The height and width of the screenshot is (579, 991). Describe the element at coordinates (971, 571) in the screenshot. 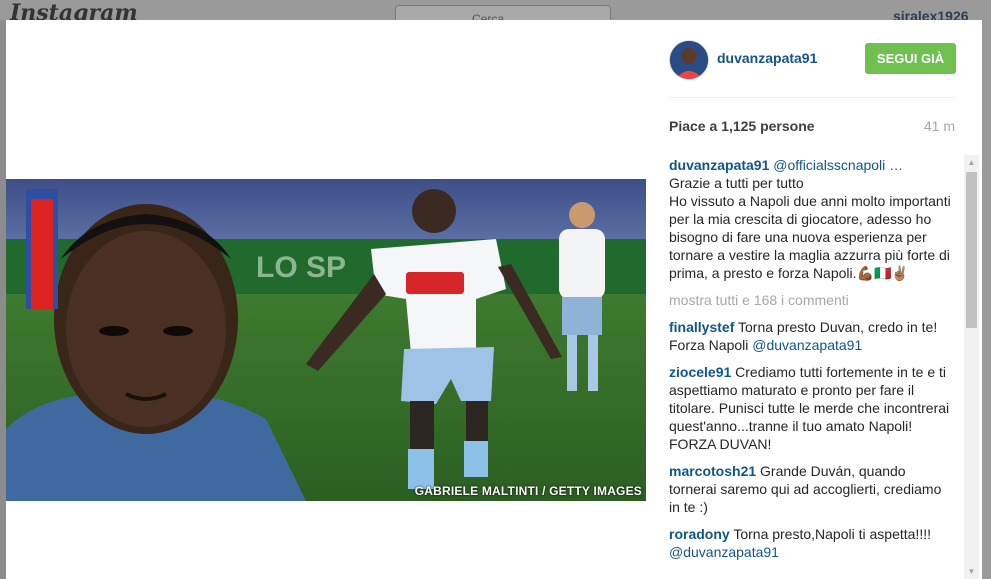

I see `scroll-down-arrow-icon: ▼` at that location.